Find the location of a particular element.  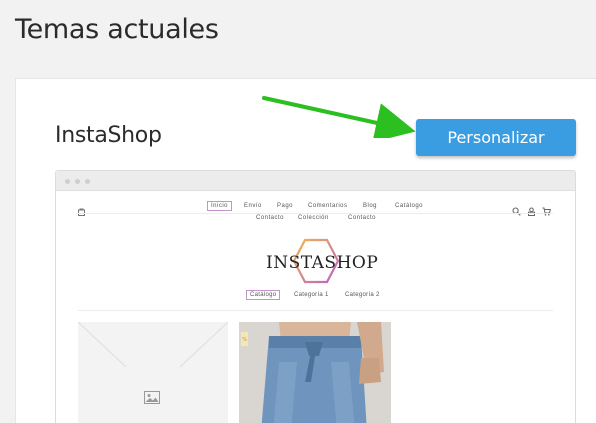

preview-nav-item: Comentarios is located at coordinates (328, 206).